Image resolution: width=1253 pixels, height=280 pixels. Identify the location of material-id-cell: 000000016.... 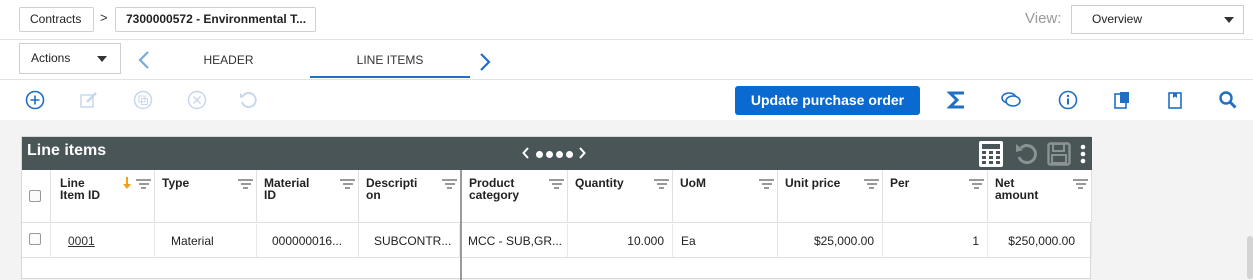
(308, 241).